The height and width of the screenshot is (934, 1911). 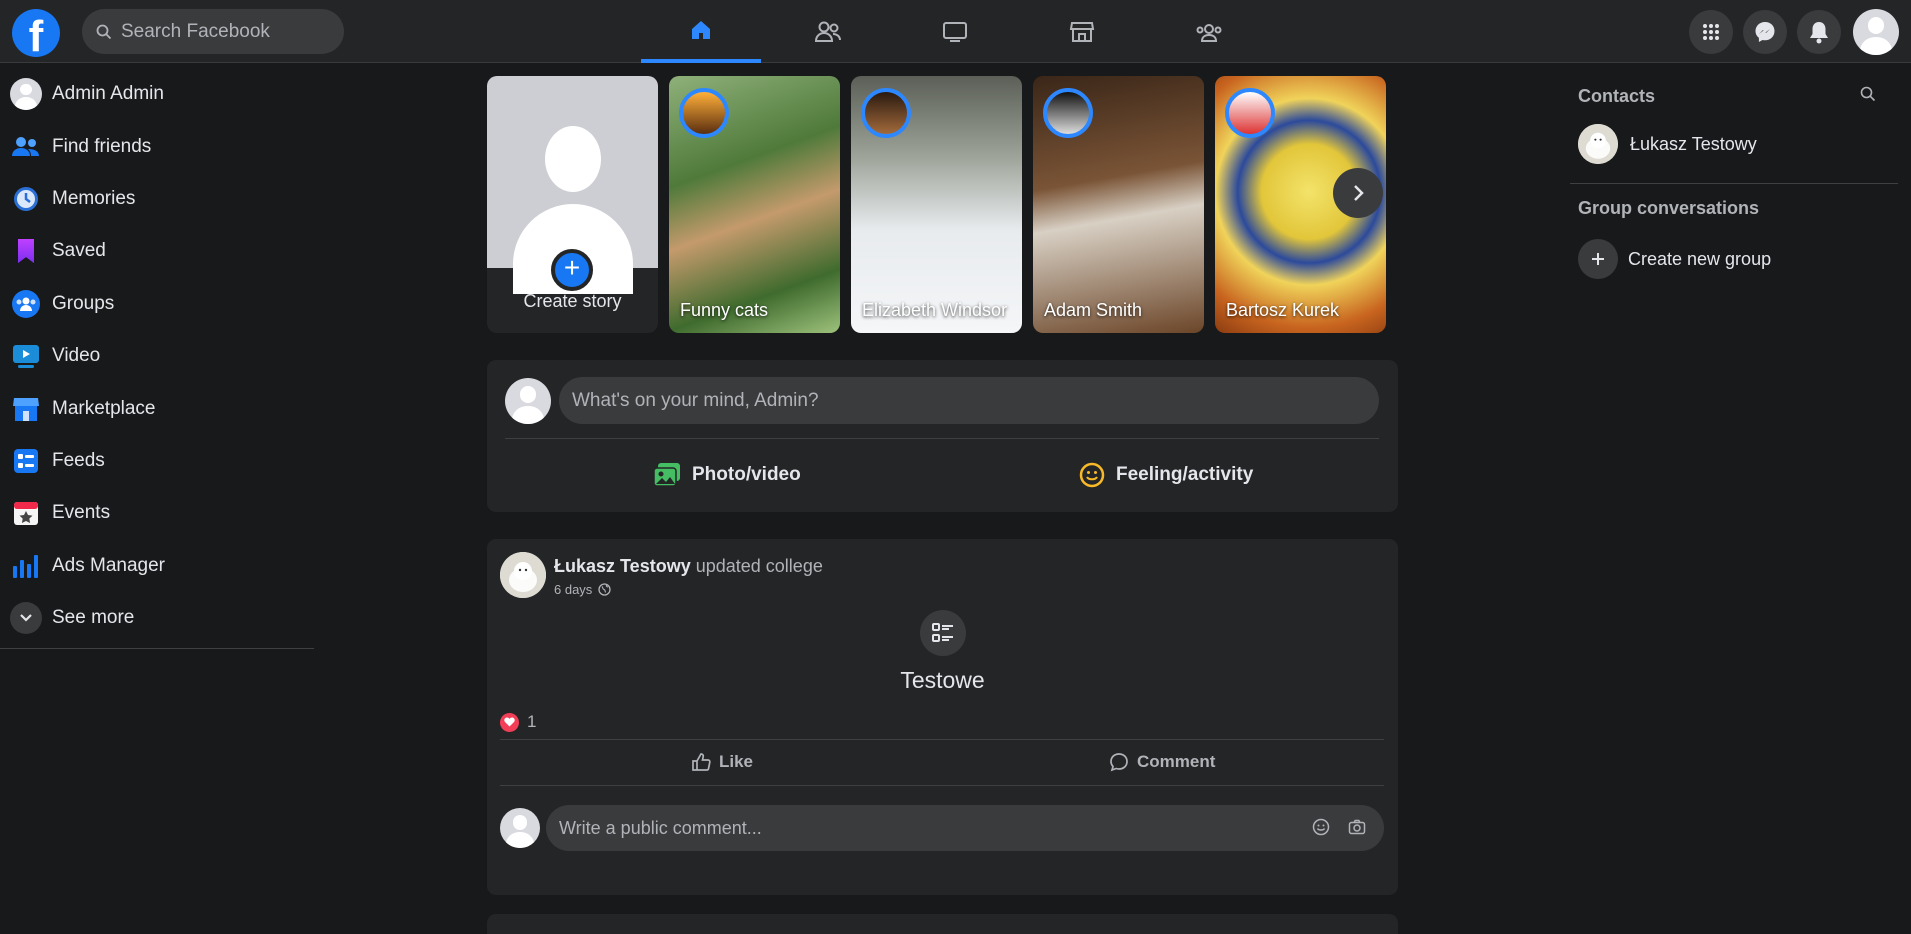 I want to click on reaction-count: 1, so click(x=532, y=721).